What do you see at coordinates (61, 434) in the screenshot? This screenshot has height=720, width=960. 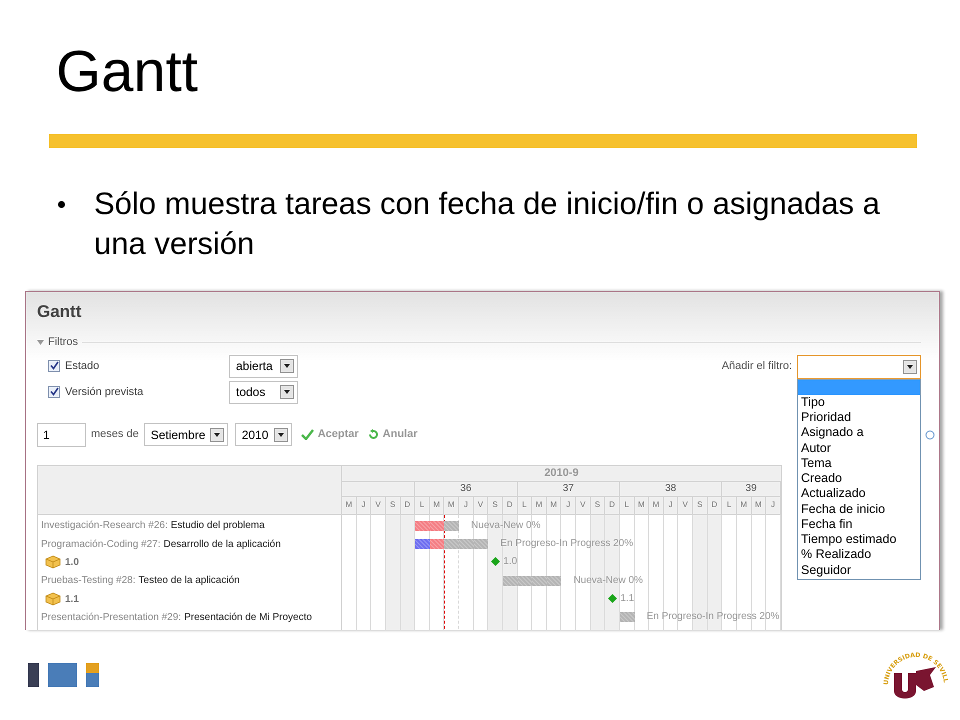 I see `months-input: 1` at bounding box center [61, 434].